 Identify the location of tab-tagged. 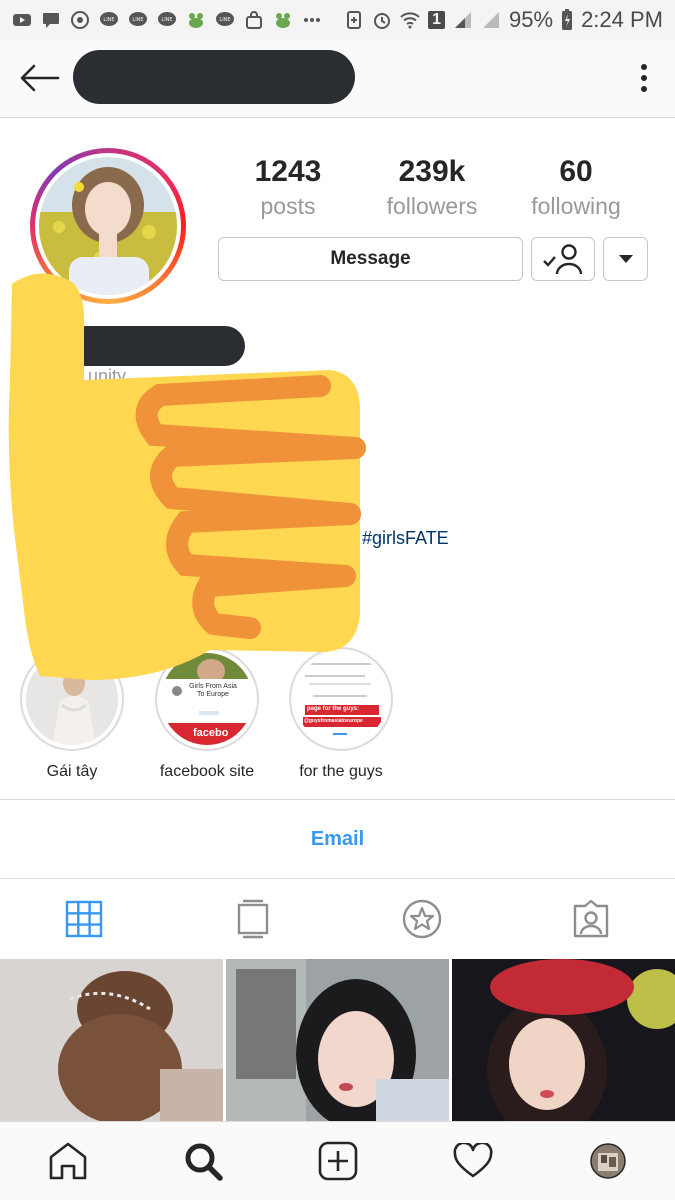
(591, 919).